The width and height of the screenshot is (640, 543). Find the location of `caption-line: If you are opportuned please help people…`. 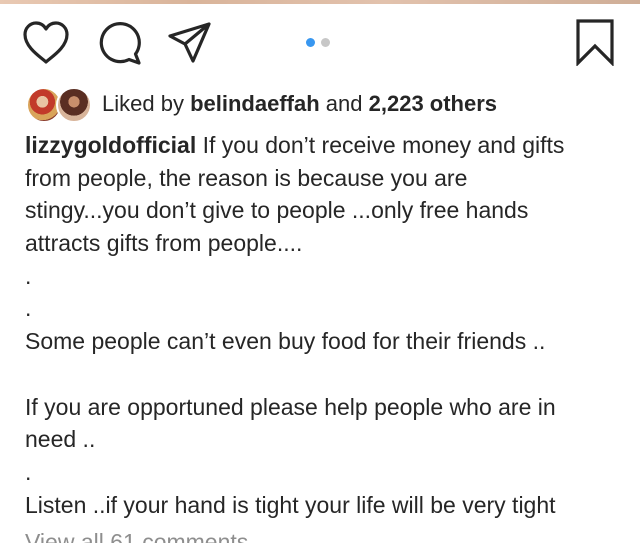

caption-line: If you are opportuned please help people… is located at coordinates (290, 406).